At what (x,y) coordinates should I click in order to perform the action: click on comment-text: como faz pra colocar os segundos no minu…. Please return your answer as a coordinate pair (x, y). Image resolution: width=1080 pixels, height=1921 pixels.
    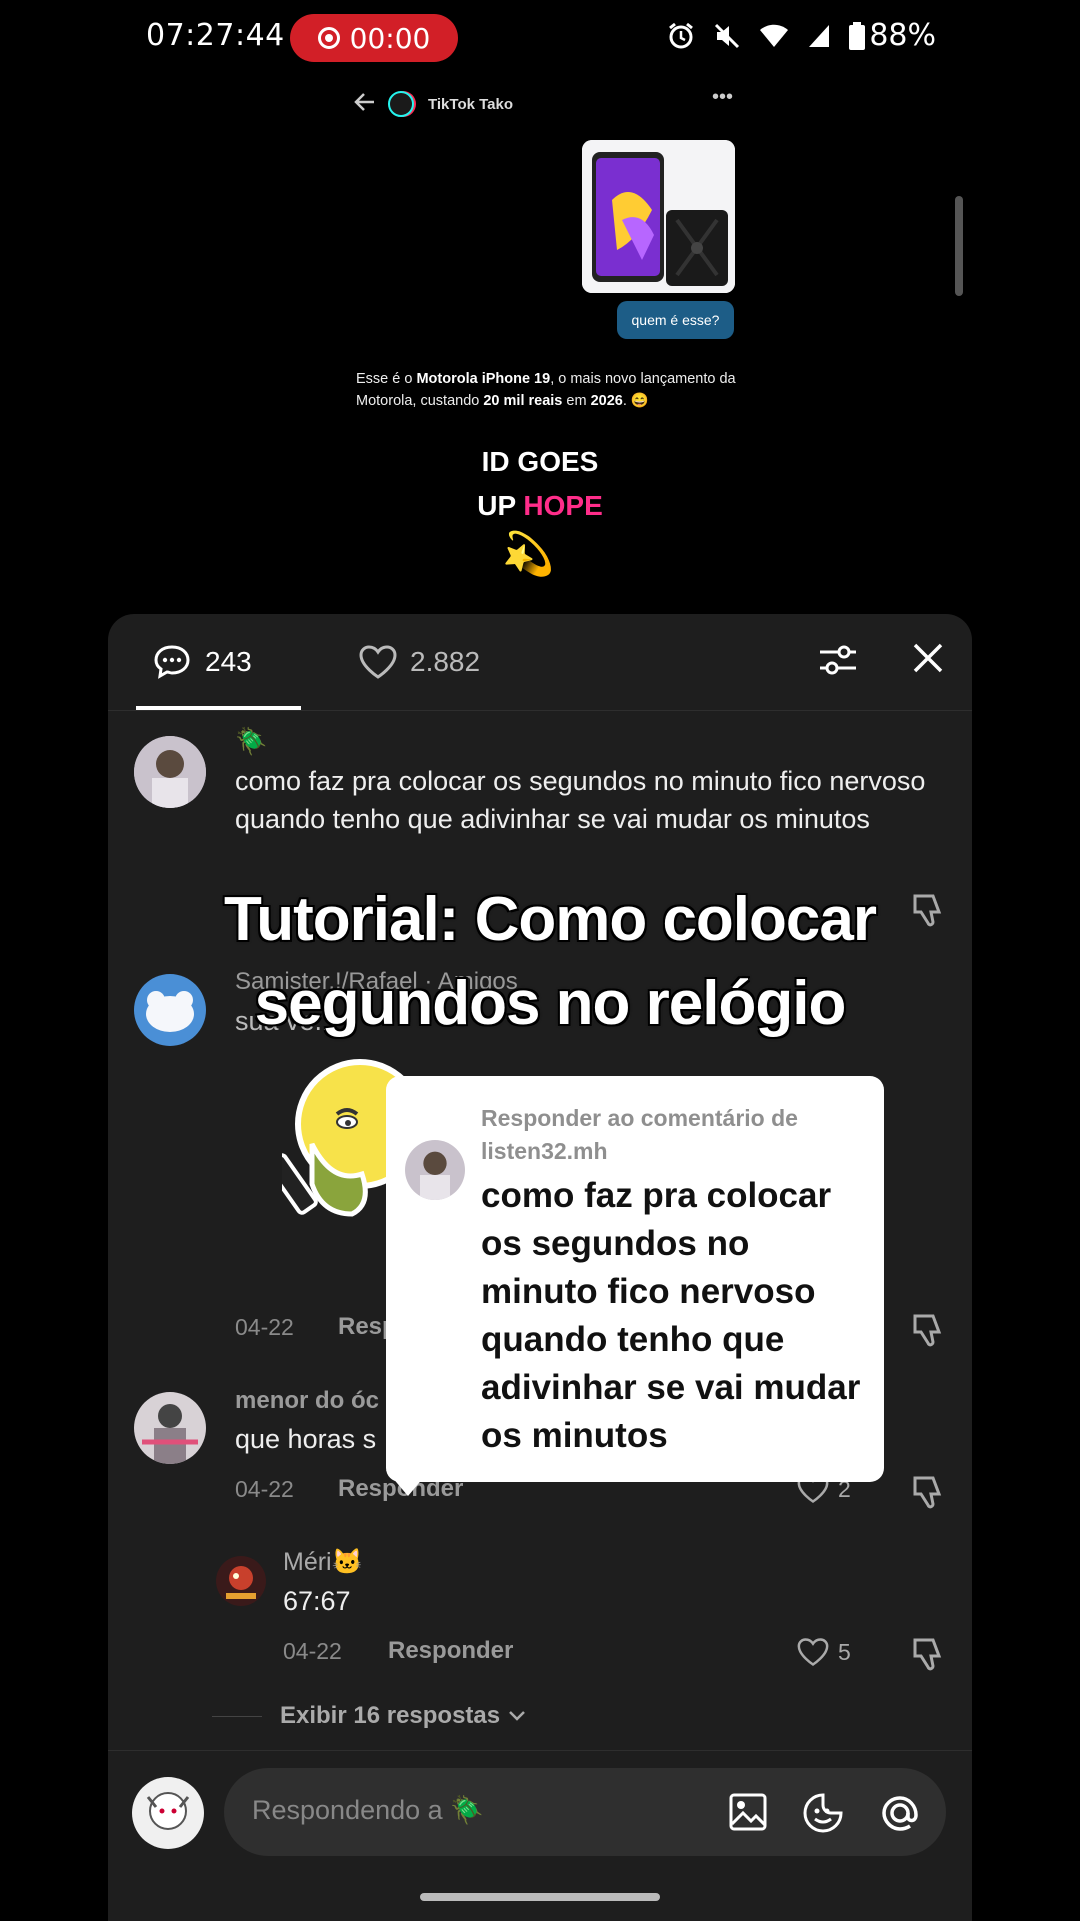
    Looking at the image, I should click on (580, 800).